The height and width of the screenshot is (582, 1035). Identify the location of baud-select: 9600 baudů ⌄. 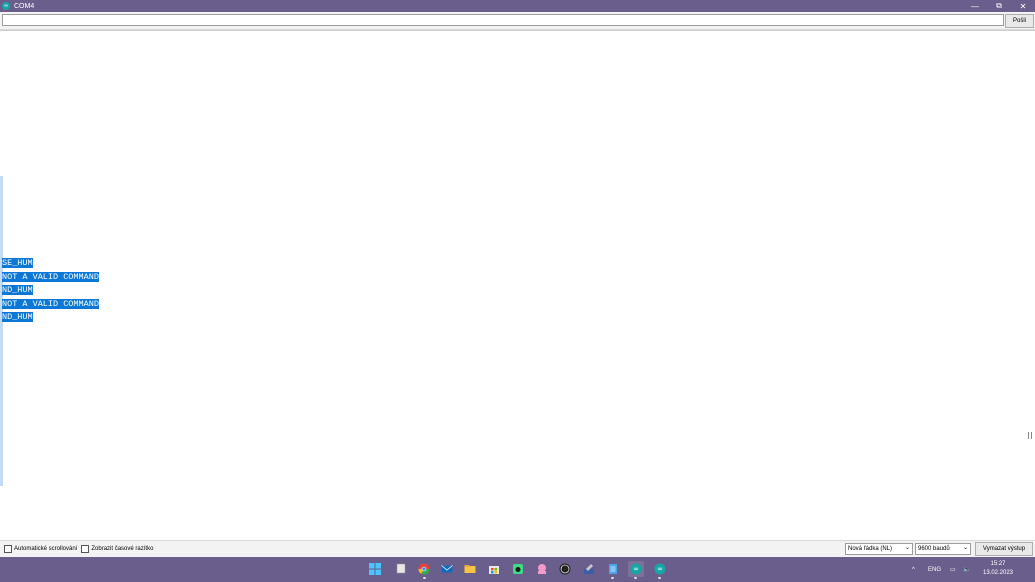
(943, 549).